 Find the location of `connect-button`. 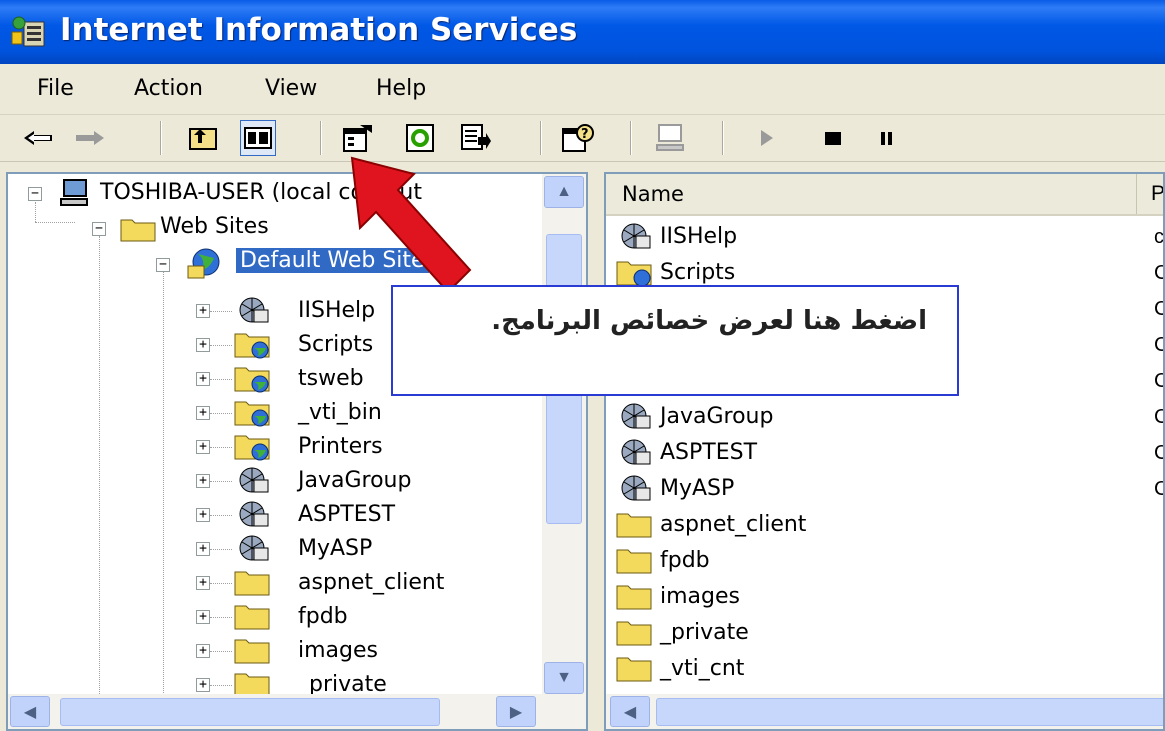

connect-button is located at coordinates (670, 138).